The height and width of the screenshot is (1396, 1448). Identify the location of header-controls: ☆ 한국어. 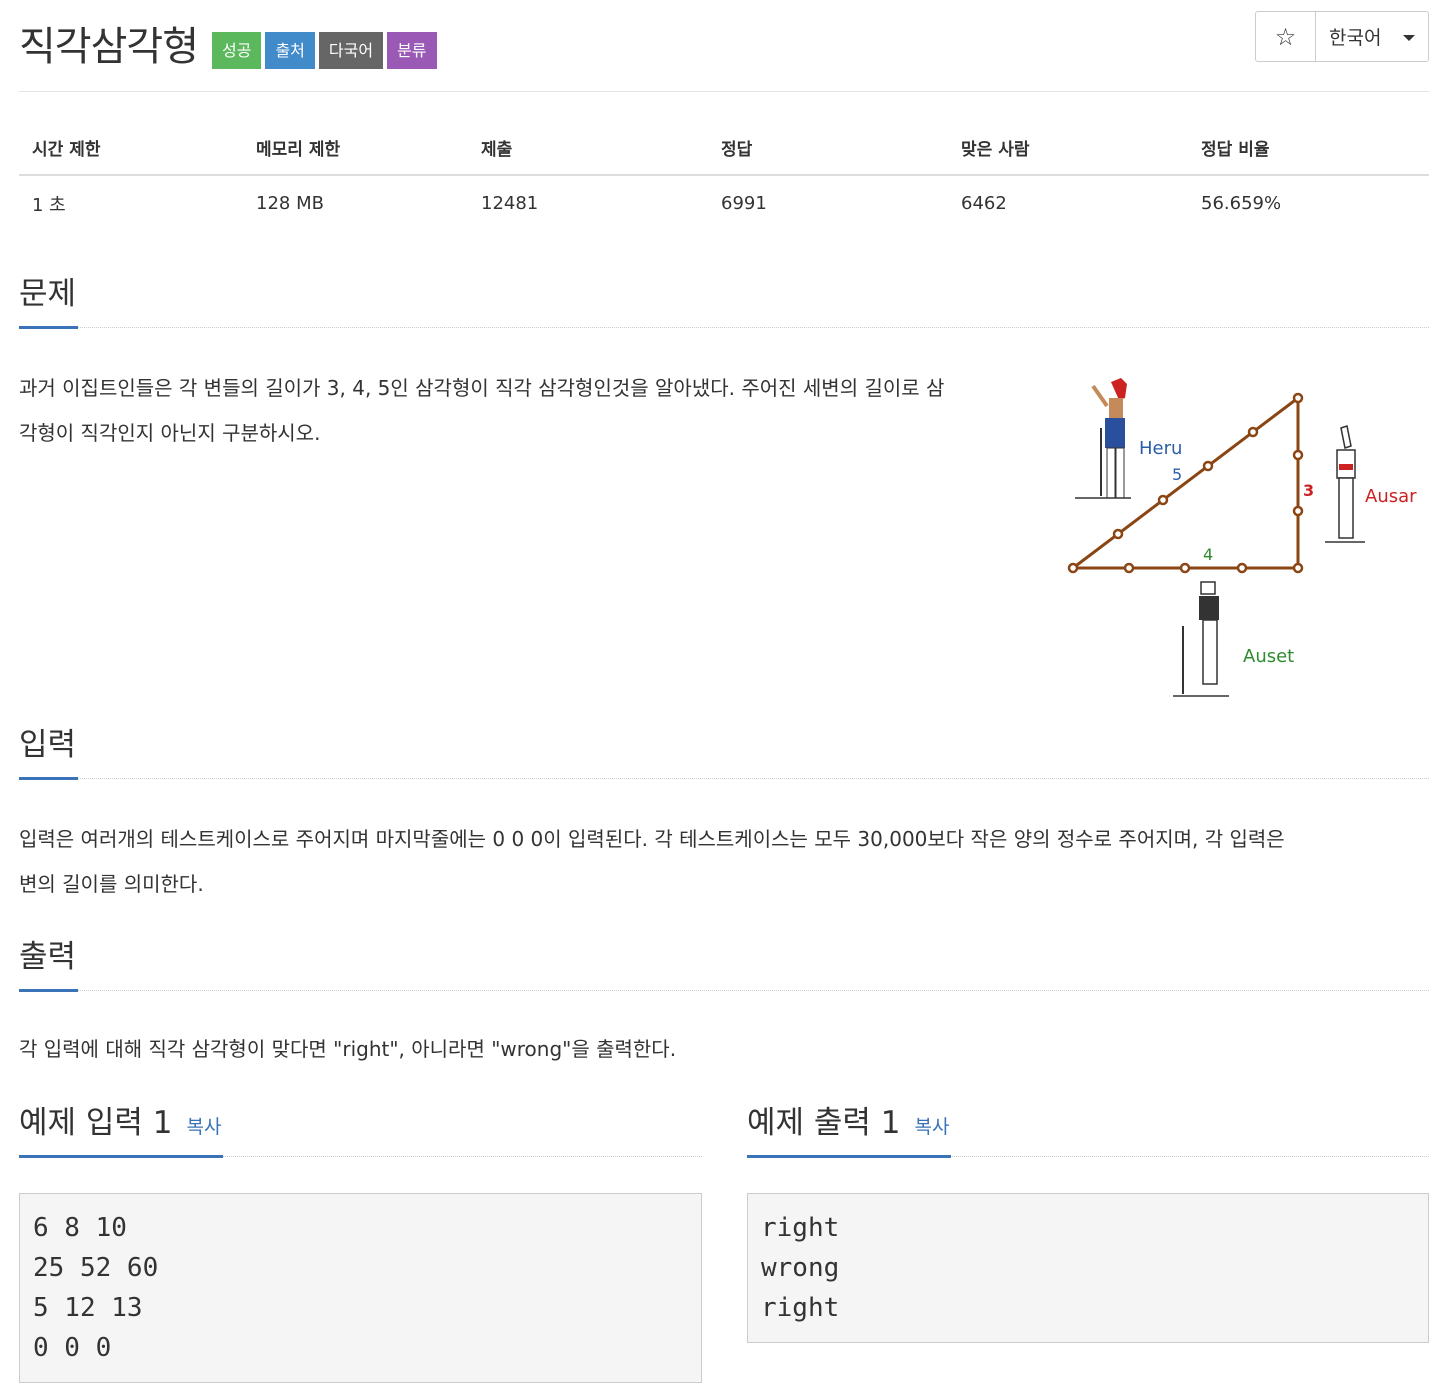
(1342, 36).